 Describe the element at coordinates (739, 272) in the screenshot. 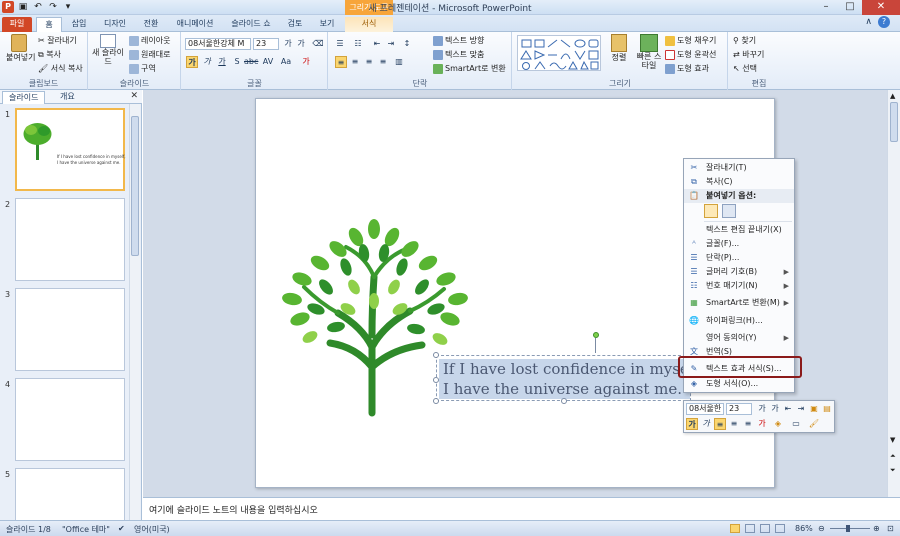

I see `menu-bullets: ☰ 글머리 기호(B) ▶` at that location.